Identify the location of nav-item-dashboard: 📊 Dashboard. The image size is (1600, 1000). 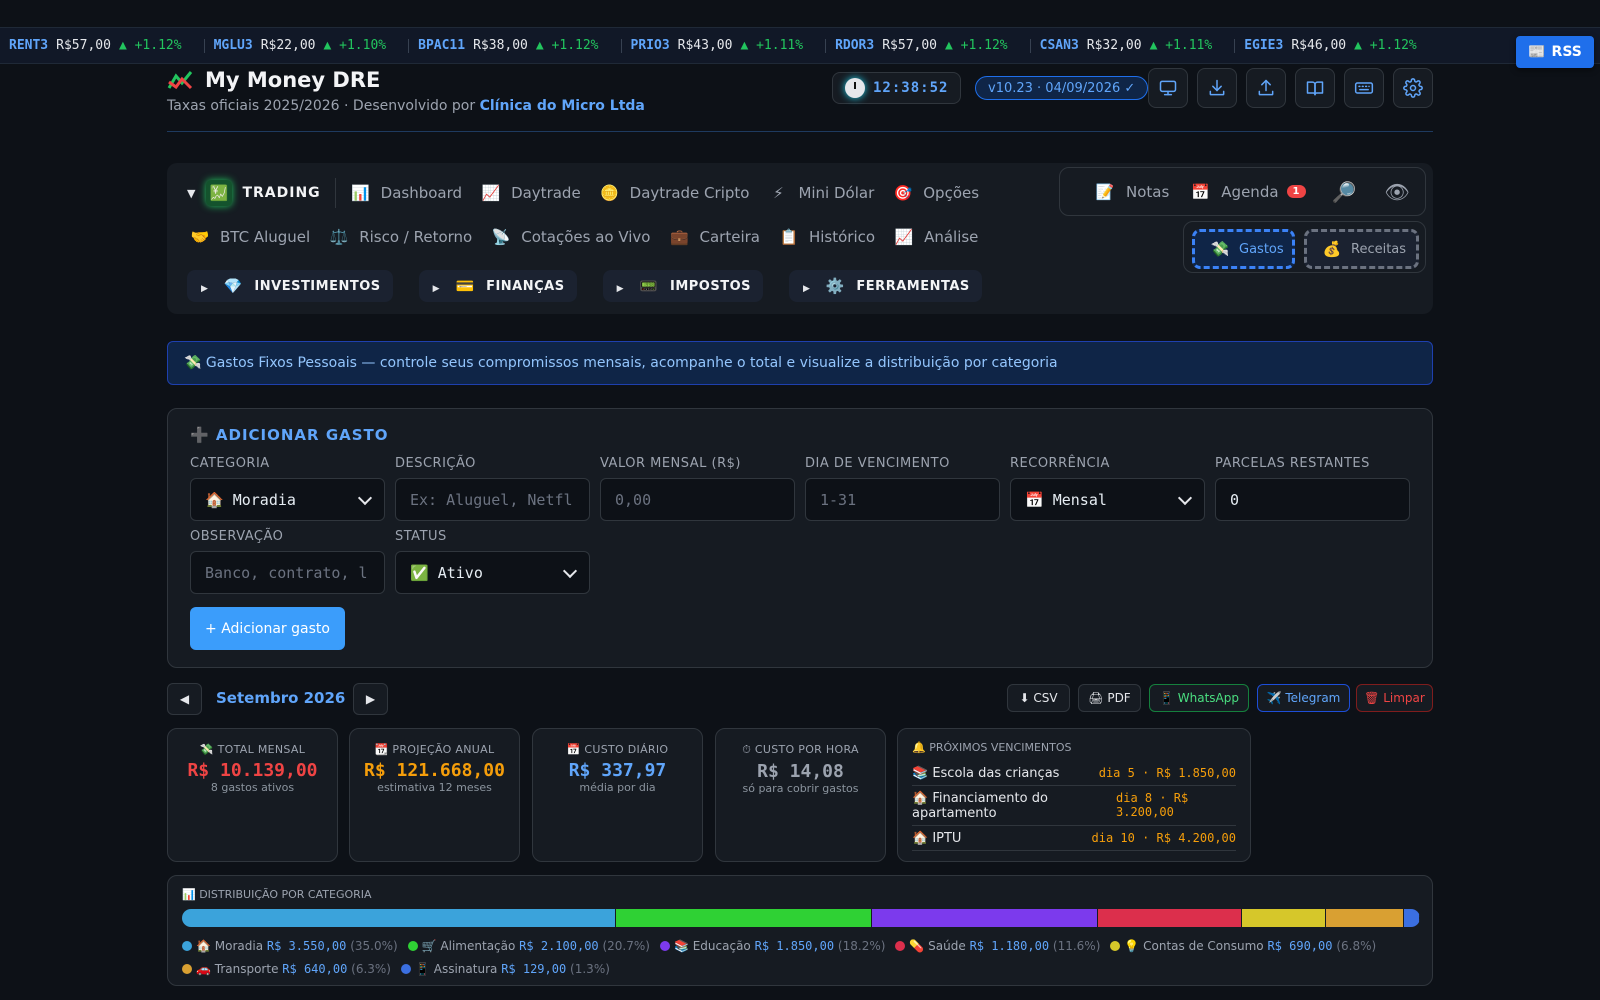
(405, 193).